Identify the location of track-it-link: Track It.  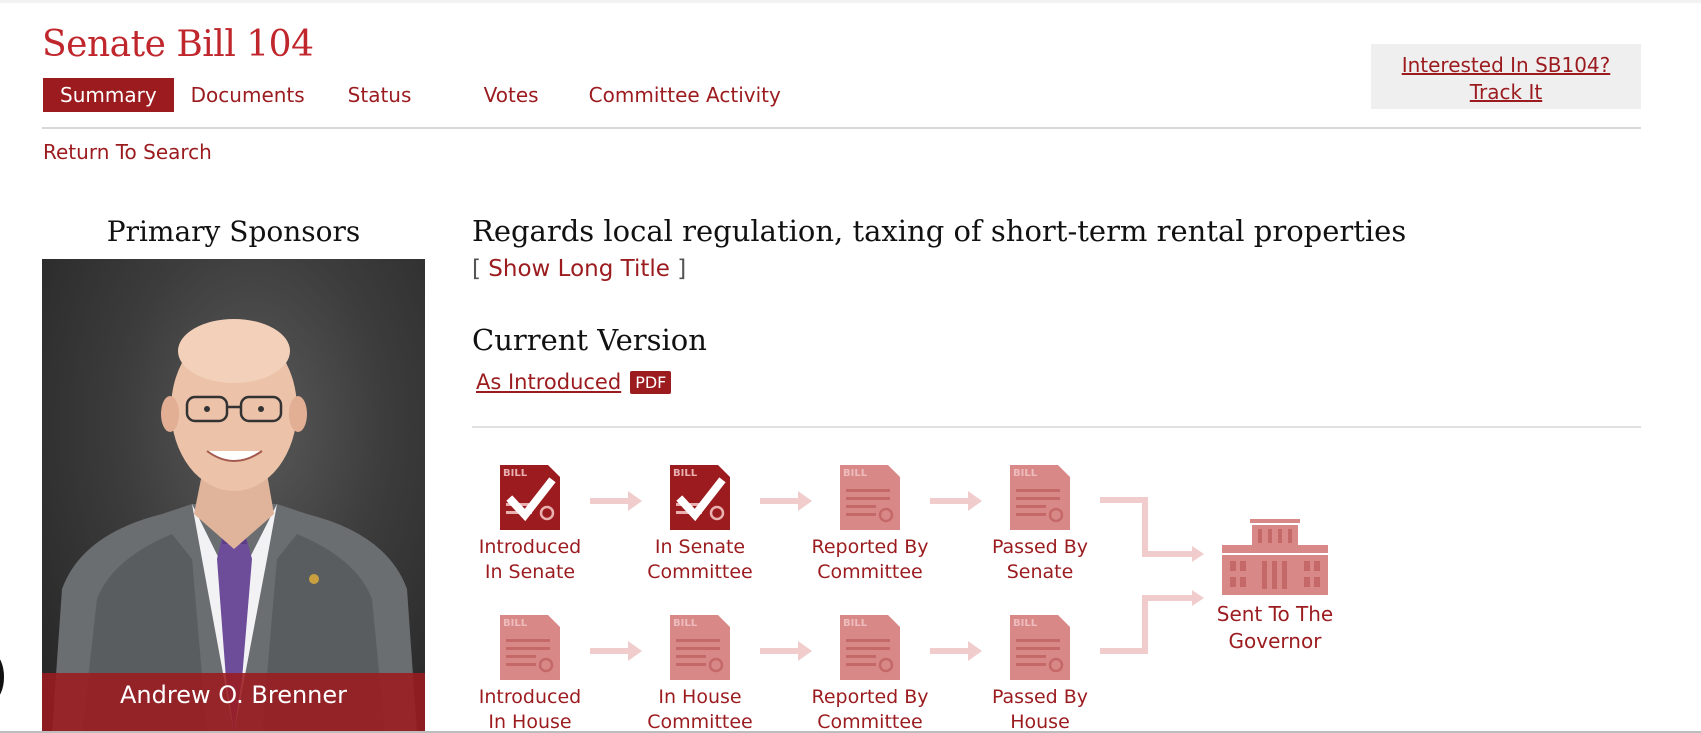
(1506, 92).